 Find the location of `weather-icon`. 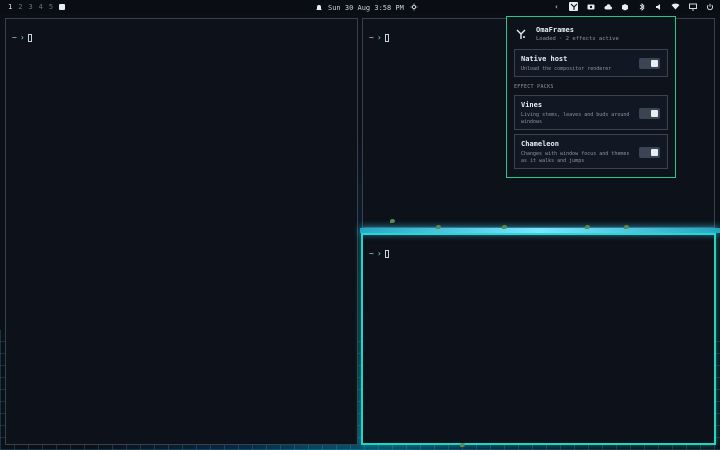

weather-icon is located at coordinates (414, 8).